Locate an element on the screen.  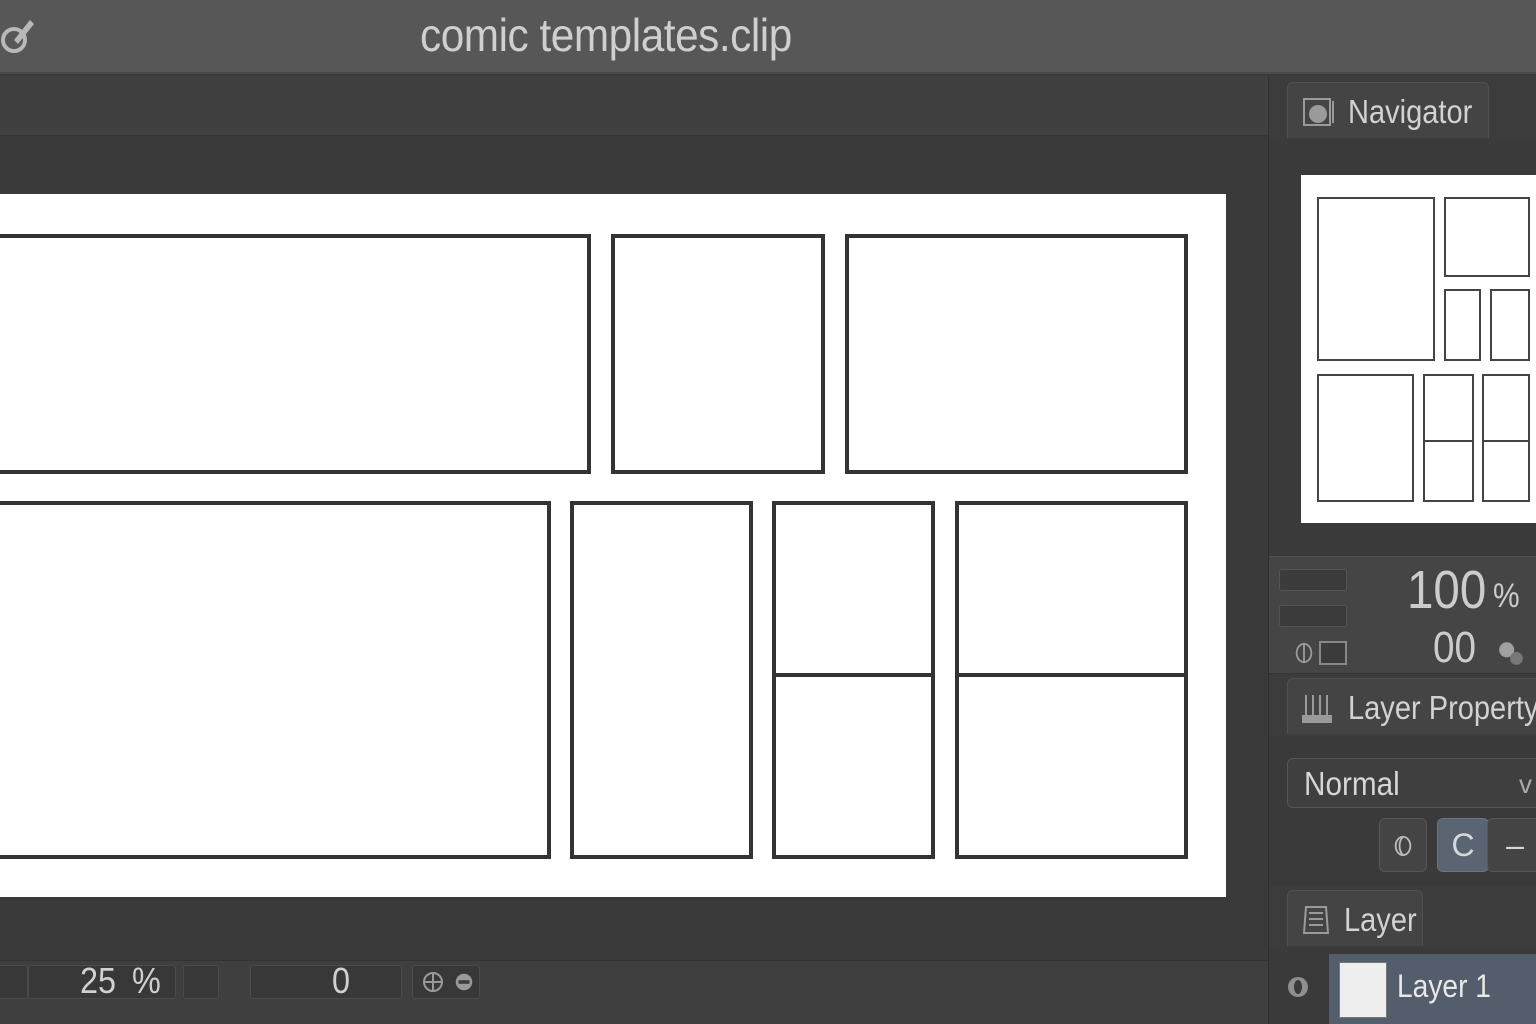
layer-icon is located at coordinates (1316, 920).